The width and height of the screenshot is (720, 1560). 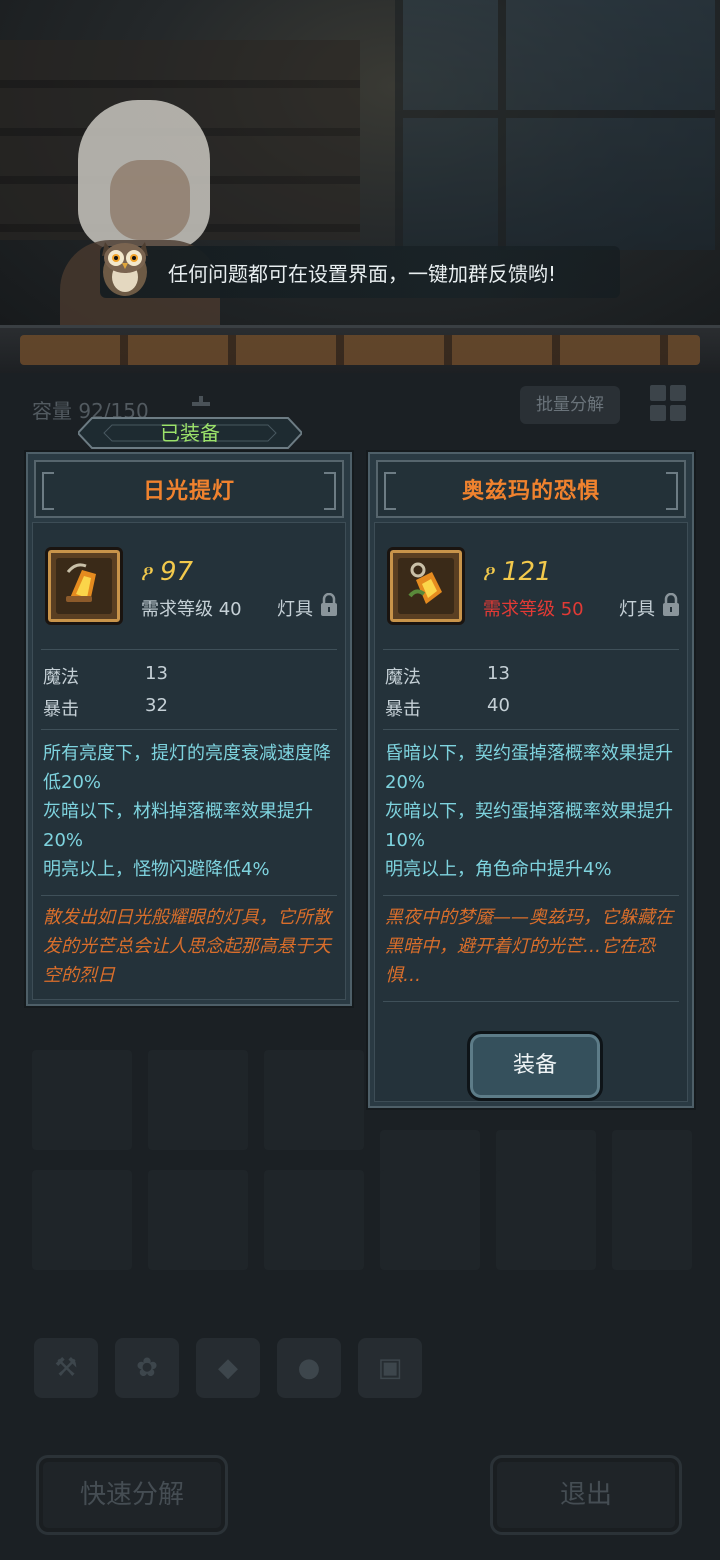 I want to click on equipped-tag: 已装备, so click(x=190, y=433).